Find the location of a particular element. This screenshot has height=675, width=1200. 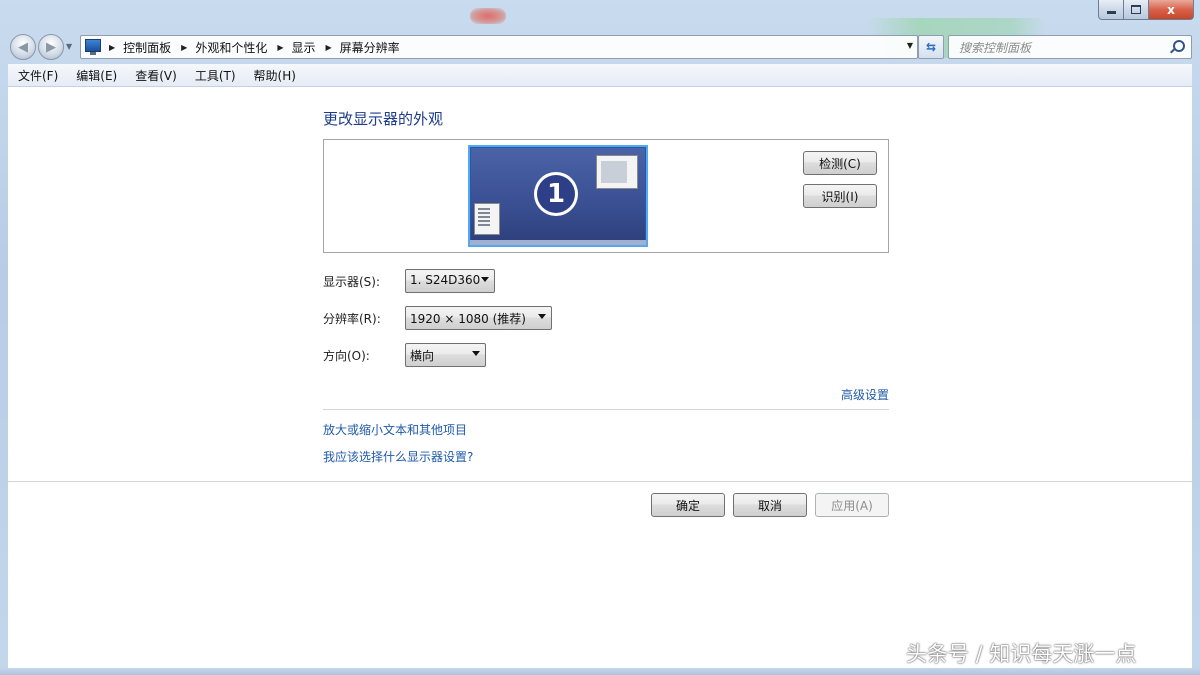

display-preview-panel: 1 检测(C) 识别(I) is located at coordinates (606, 196).